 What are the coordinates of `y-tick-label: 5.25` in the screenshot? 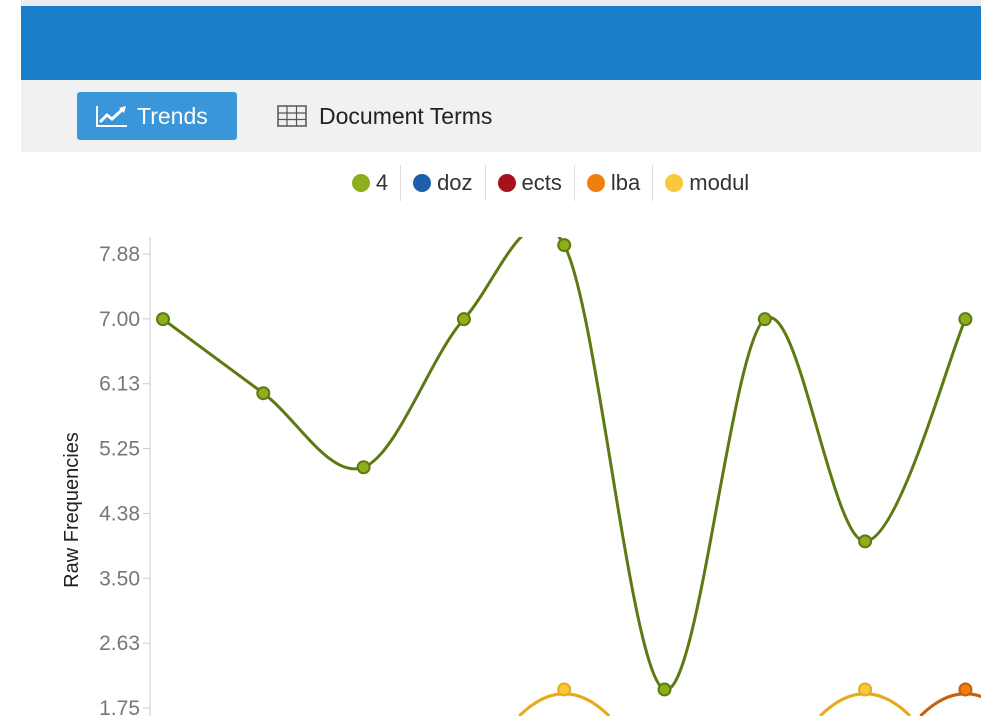 It's located at (119, 449).